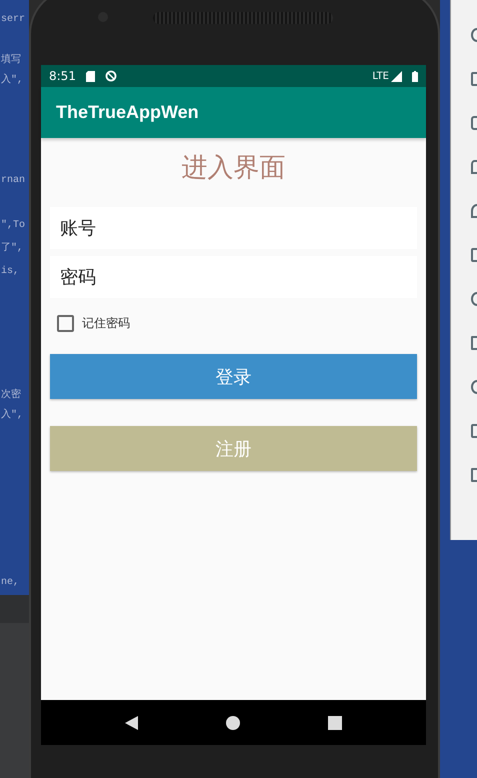  What do you see at coordinates (380, 76) in the screenshot?
I see `network-type: LTE` at bounding box center [380, 76].